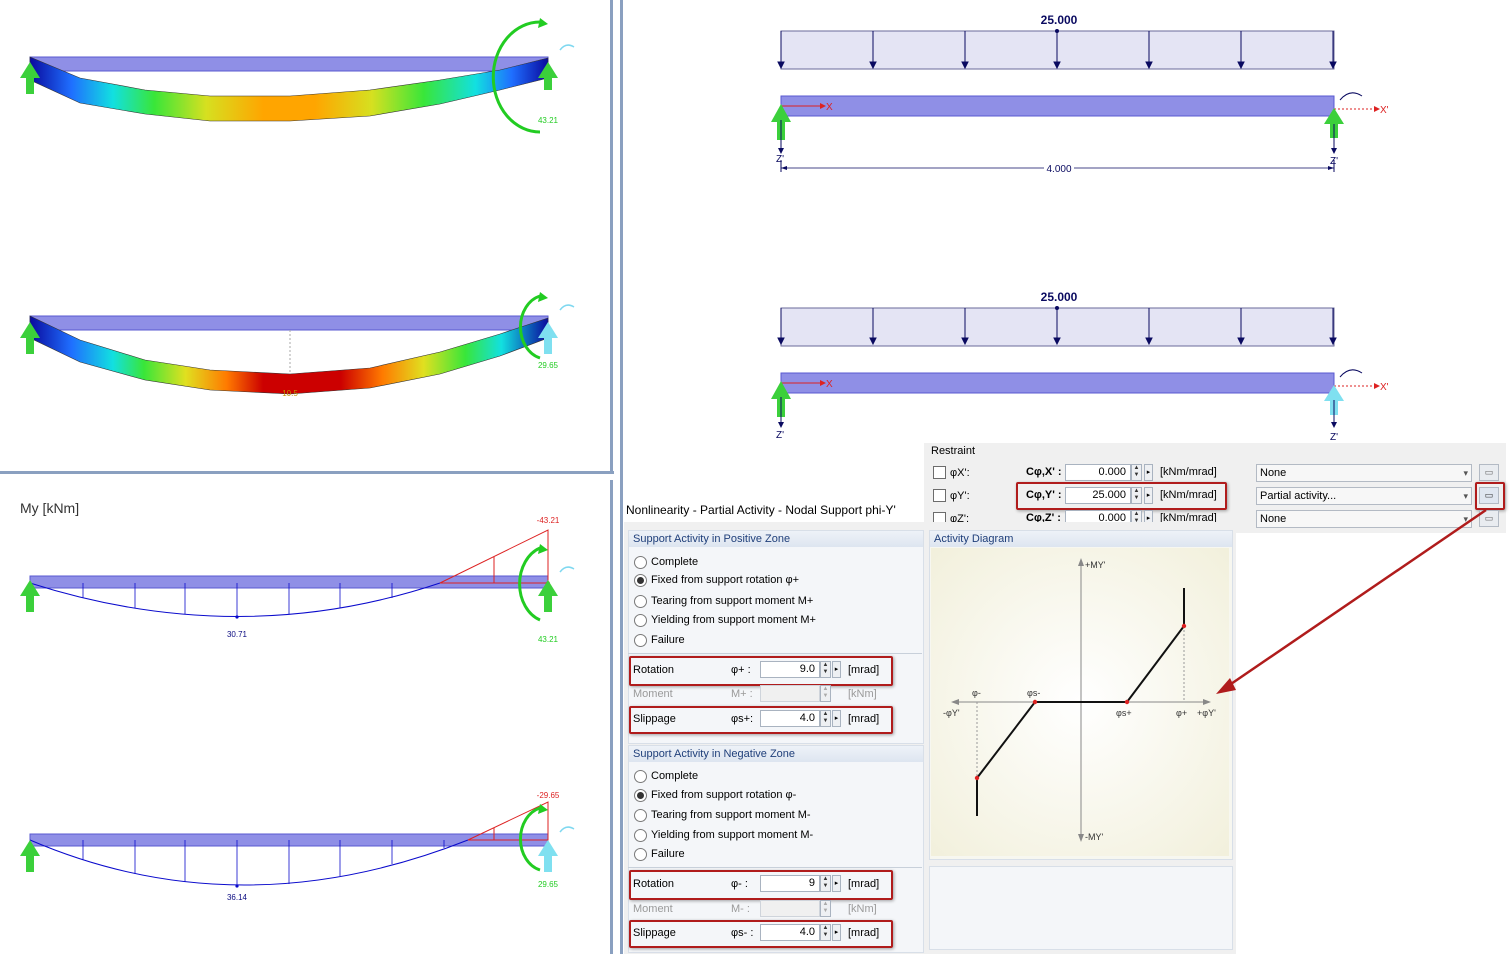 The height and width of the screenshot is (957, 1512). Describe the element at coordinates (776, 754) in the screenshot. I see `negative-zone-title: Support Activity in Negative Zone` at that location.